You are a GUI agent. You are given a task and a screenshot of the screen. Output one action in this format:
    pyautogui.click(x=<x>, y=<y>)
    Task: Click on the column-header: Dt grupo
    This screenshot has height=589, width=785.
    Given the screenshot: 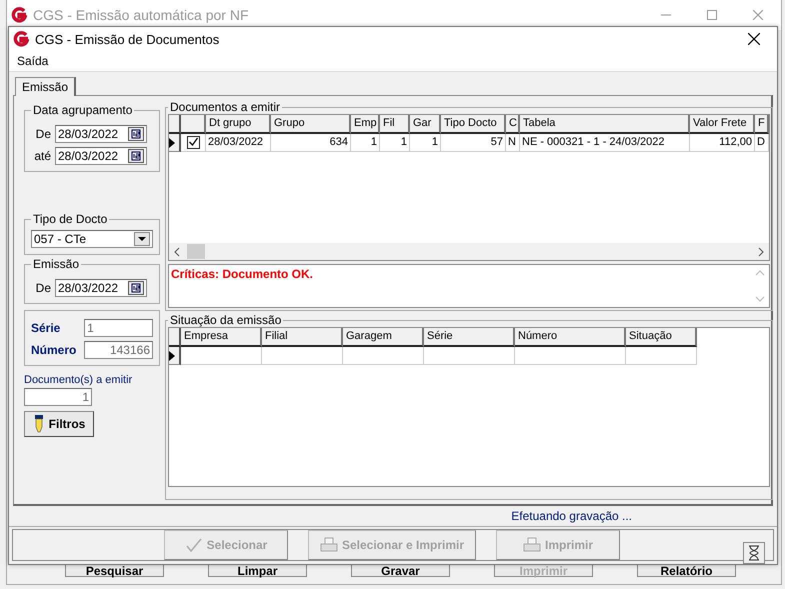 What is the action you would take?
    pyautogui.click(x=238, y=124)
    